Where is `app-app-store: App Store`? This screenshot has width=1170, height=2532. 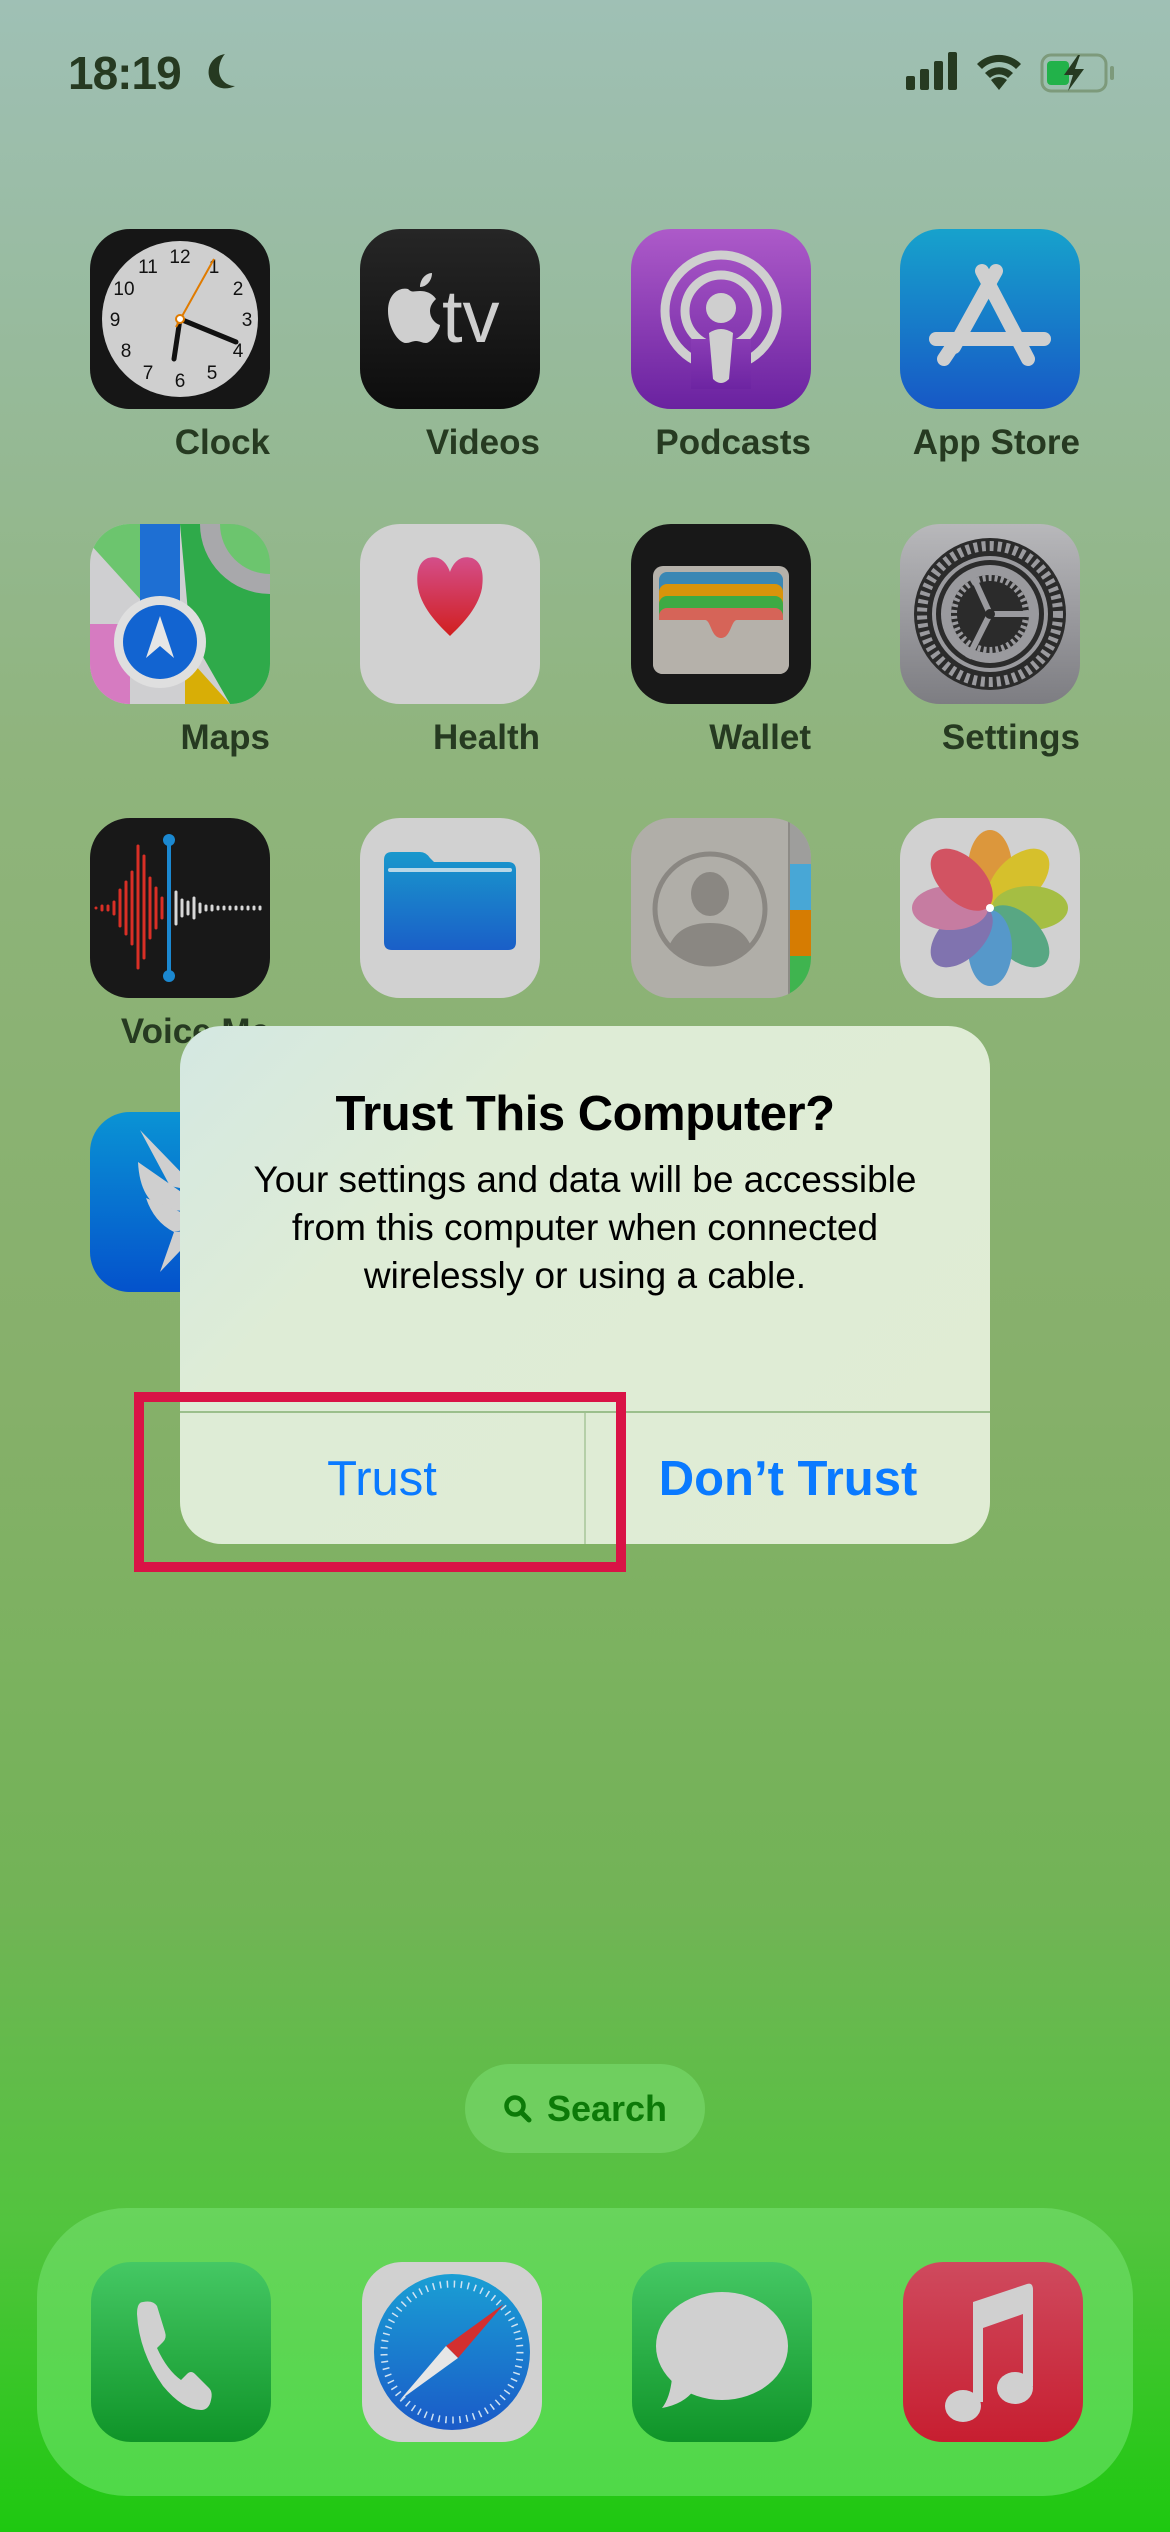 app-app-store: App Store is located at coordinates (990, 346).